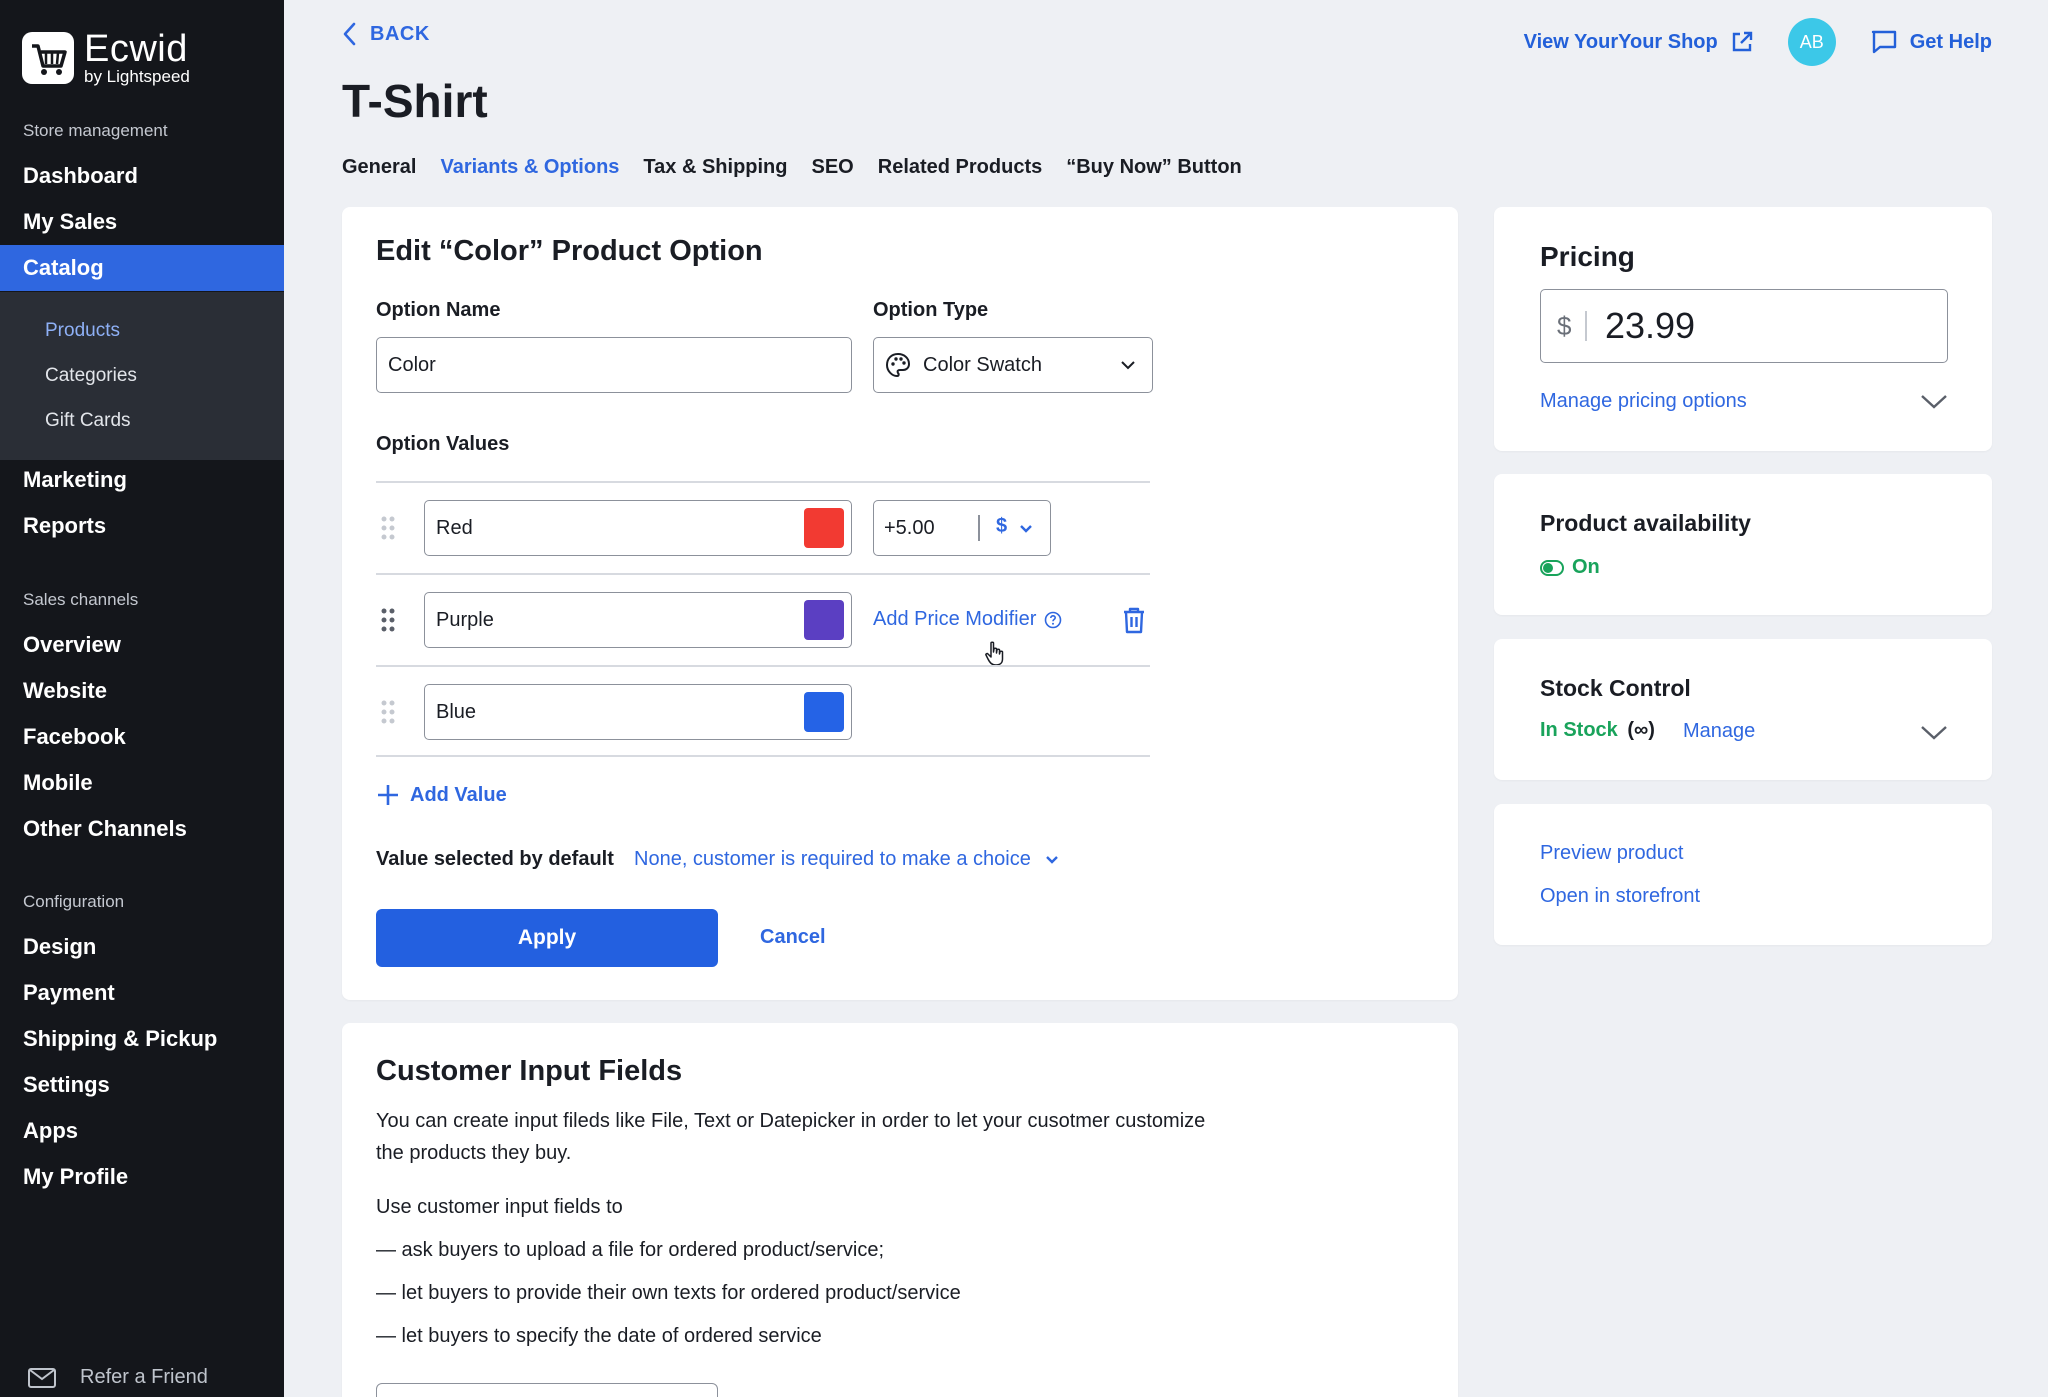  I want to click on add-value-button: Add Value, so click(441, 795).